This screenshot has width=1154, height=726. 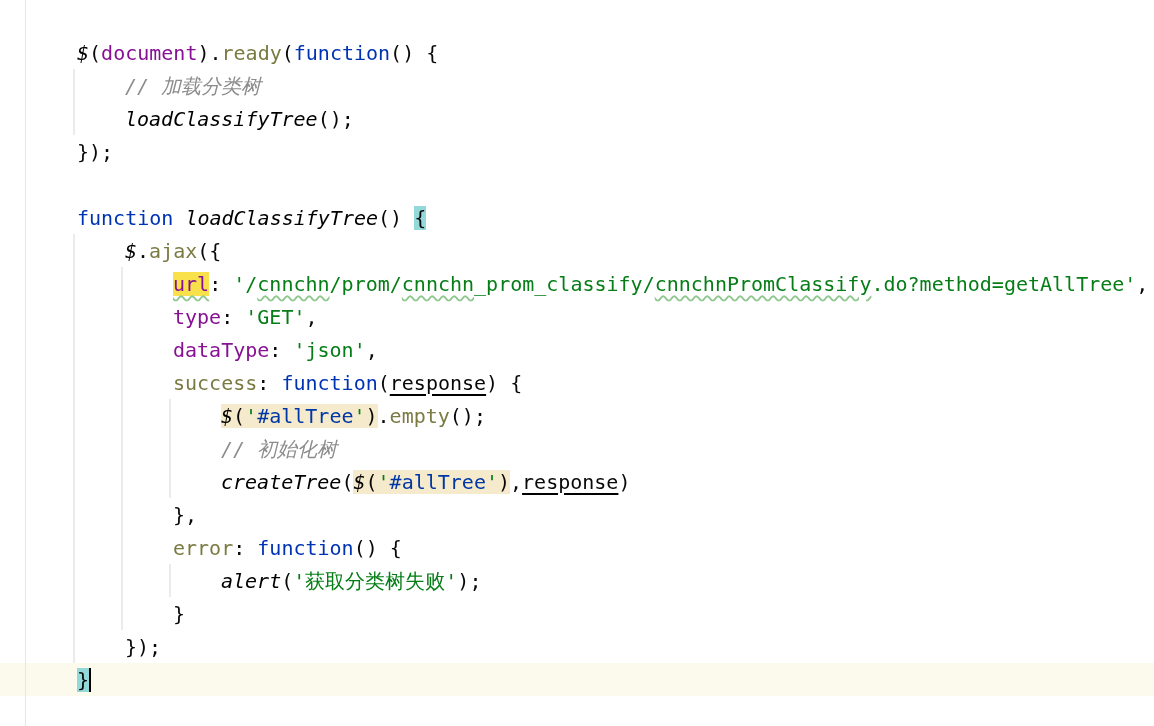 What do you see at coordinates (185, 515) in the screenshot?
I see `code-line: },` at bounding box center [185, 515].